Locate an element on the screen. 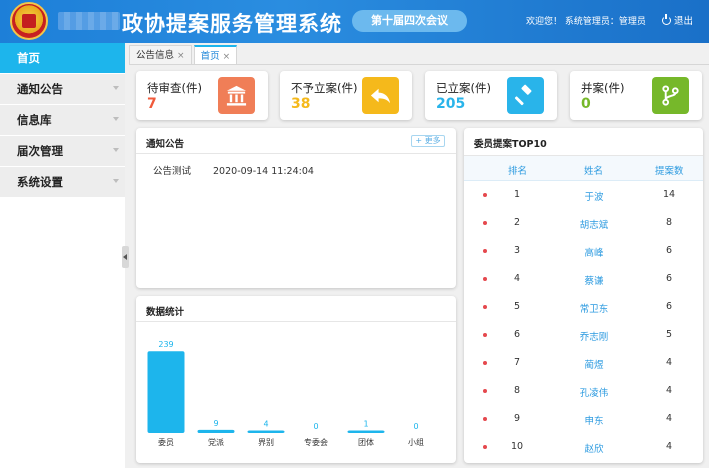  column-header-count: 提案数 is located at coordinates (669, 171).